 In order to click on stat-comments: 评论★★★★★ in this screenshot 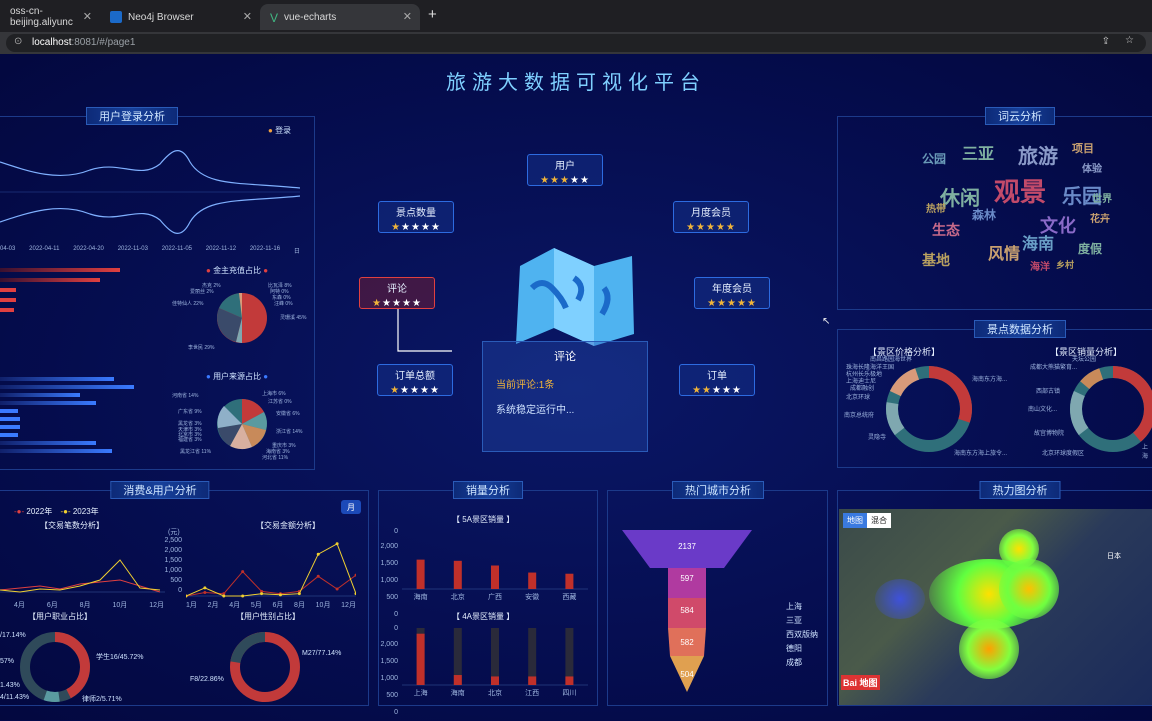, I will do `click(397, 293)`.